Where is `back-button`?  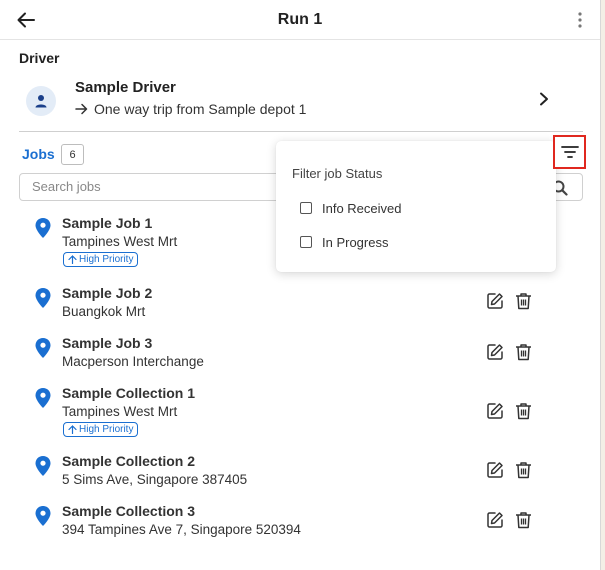 back-button is located at coordinates (26, 20).